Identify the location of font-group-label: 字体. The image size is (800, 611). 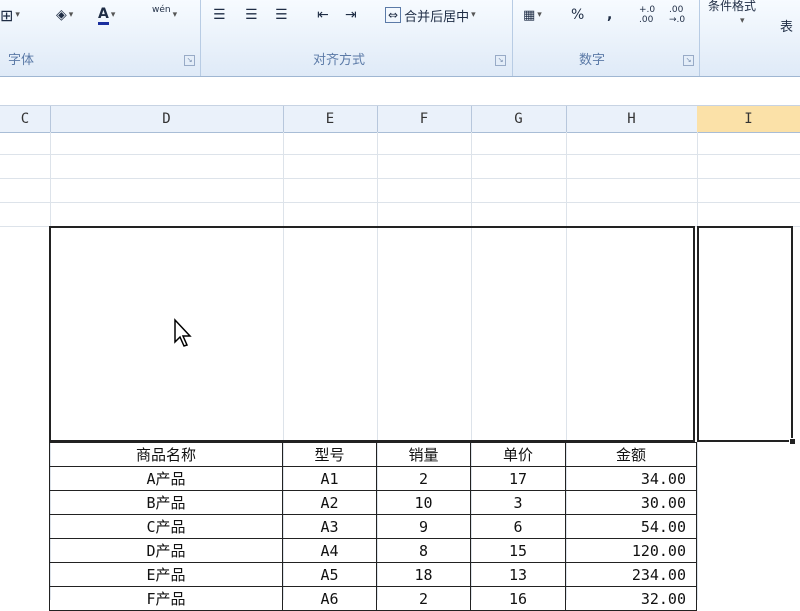
(21, 60).